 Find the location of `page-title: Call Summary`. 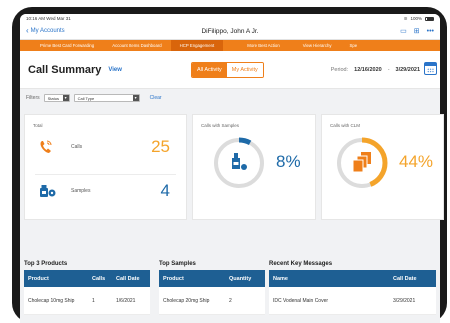

page-title: Call Summary is located at coordinates (65, 69).